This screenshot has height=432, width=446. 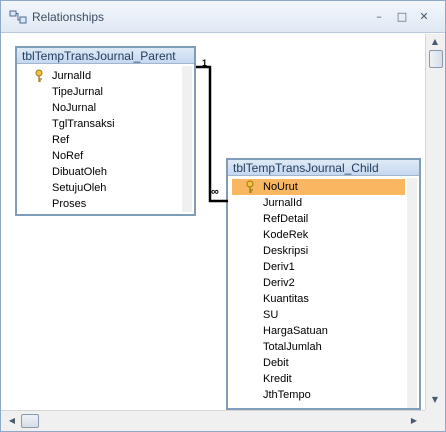 I want to click on field-row: Deriv1, so click(x=318, y=267).